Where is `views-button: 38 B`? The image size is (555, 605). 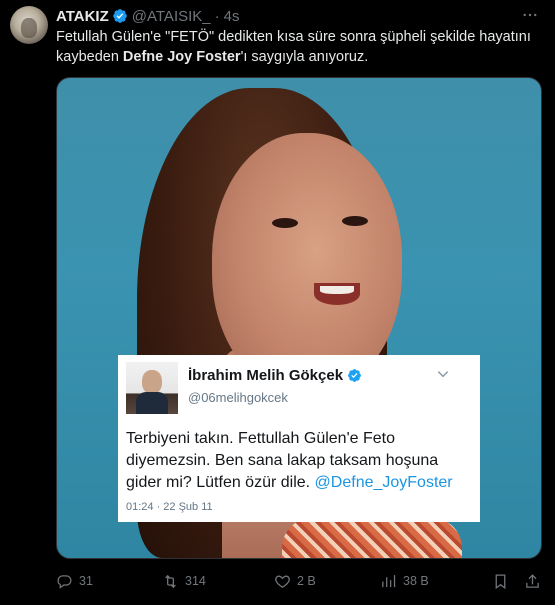 views-button: 38 B is located at coordinates (404, 581).